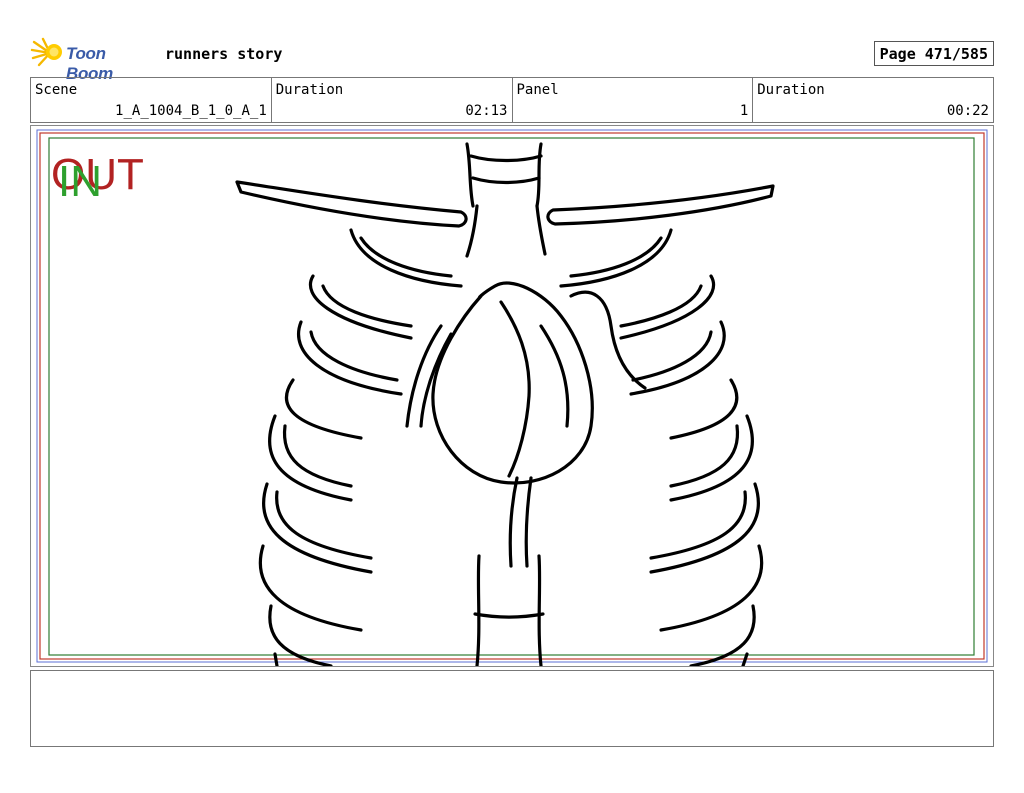 The image size is (1024, 793). What do you see at coordinates (486, 111) in the screenshot?
I see `scene-duration-value: 02:13` at bounding box center [486, 111].